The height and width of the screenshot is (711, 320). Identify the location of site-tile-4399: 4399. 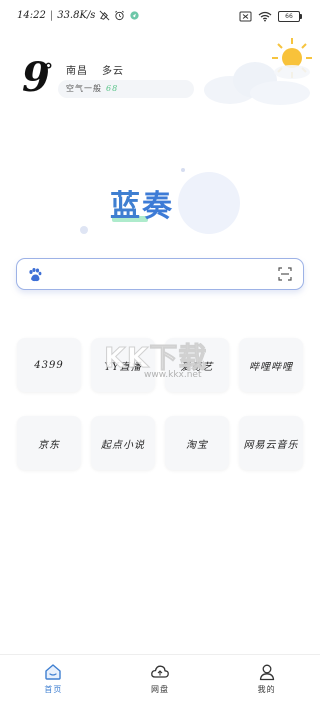
(49, 365).